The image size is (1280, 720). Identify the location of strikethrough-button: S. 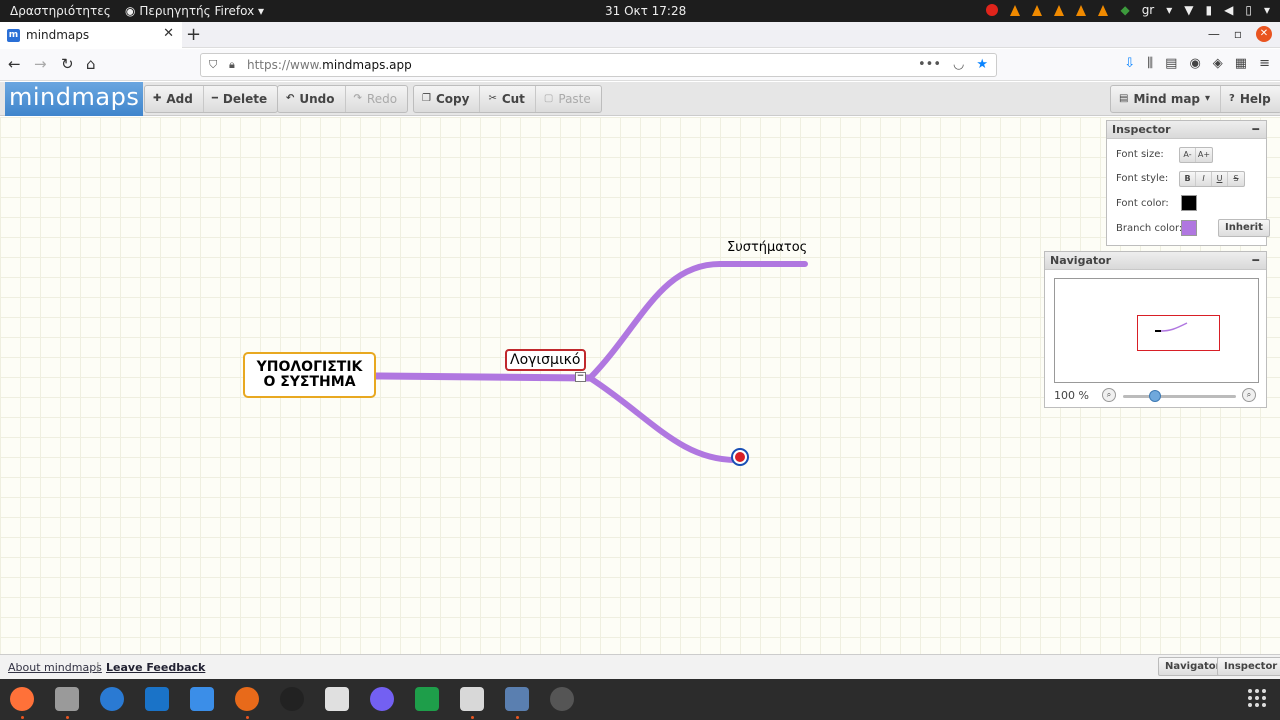
(1236, 179).